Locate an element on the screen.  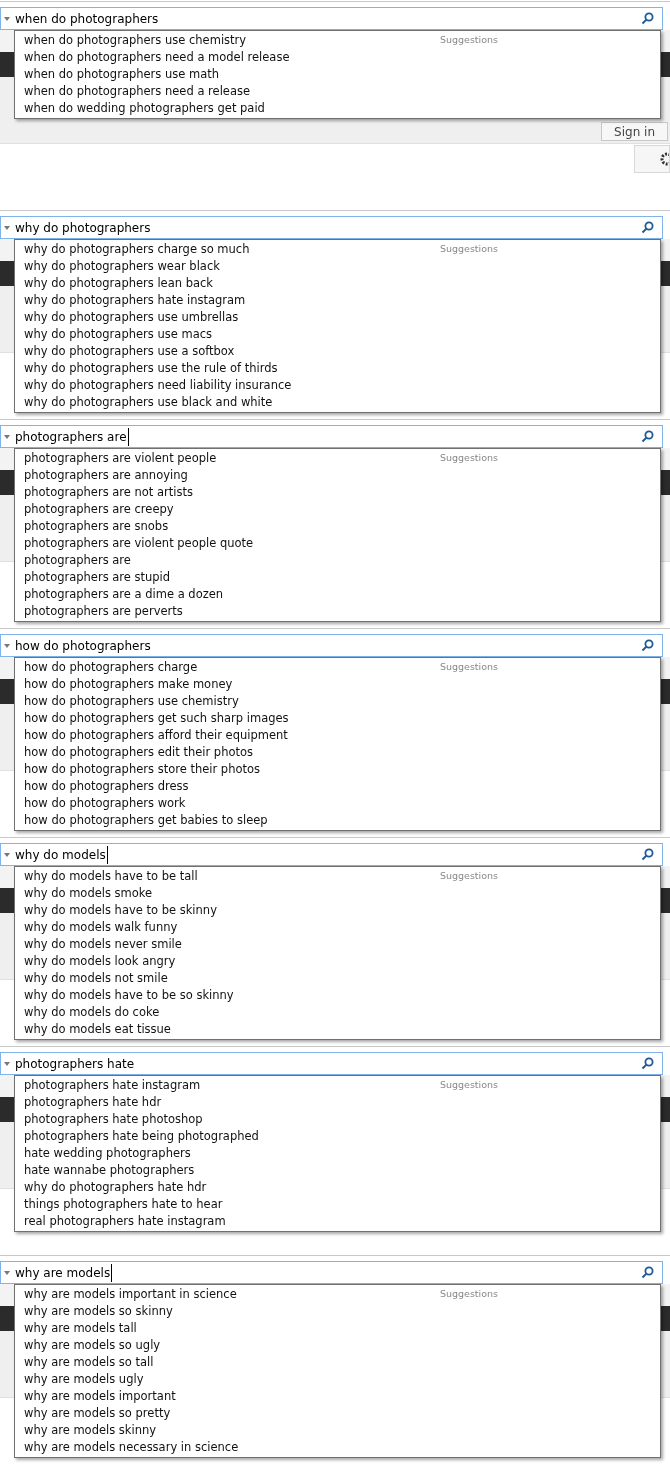
suggestion-item: why do models not smile is located at coordinates (96, 978).